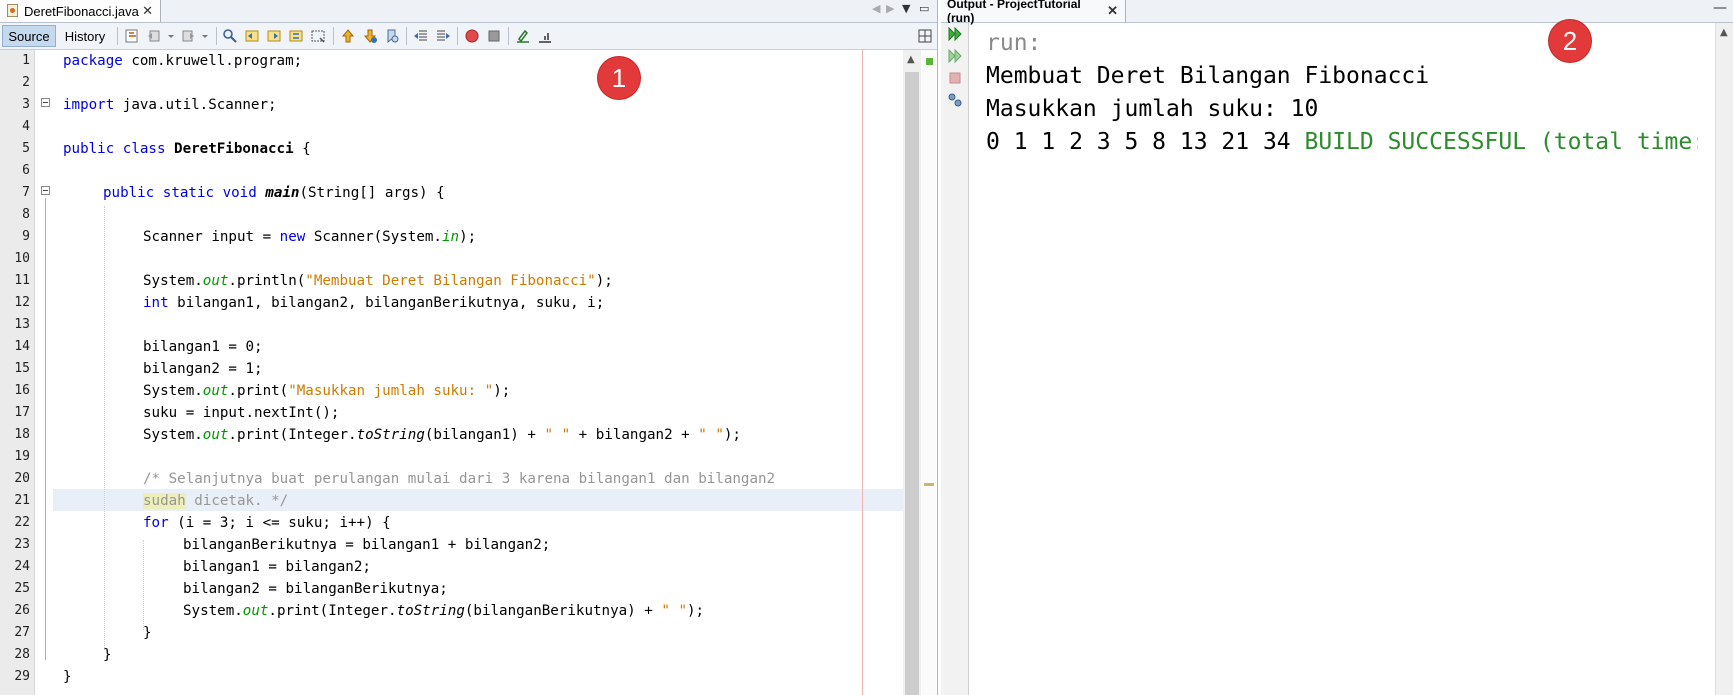 The width and height of the screenshot is (1733, 695). Describe the element at coordinates (26, 148) in the screenshot. I see `line-number: 5` at that location.